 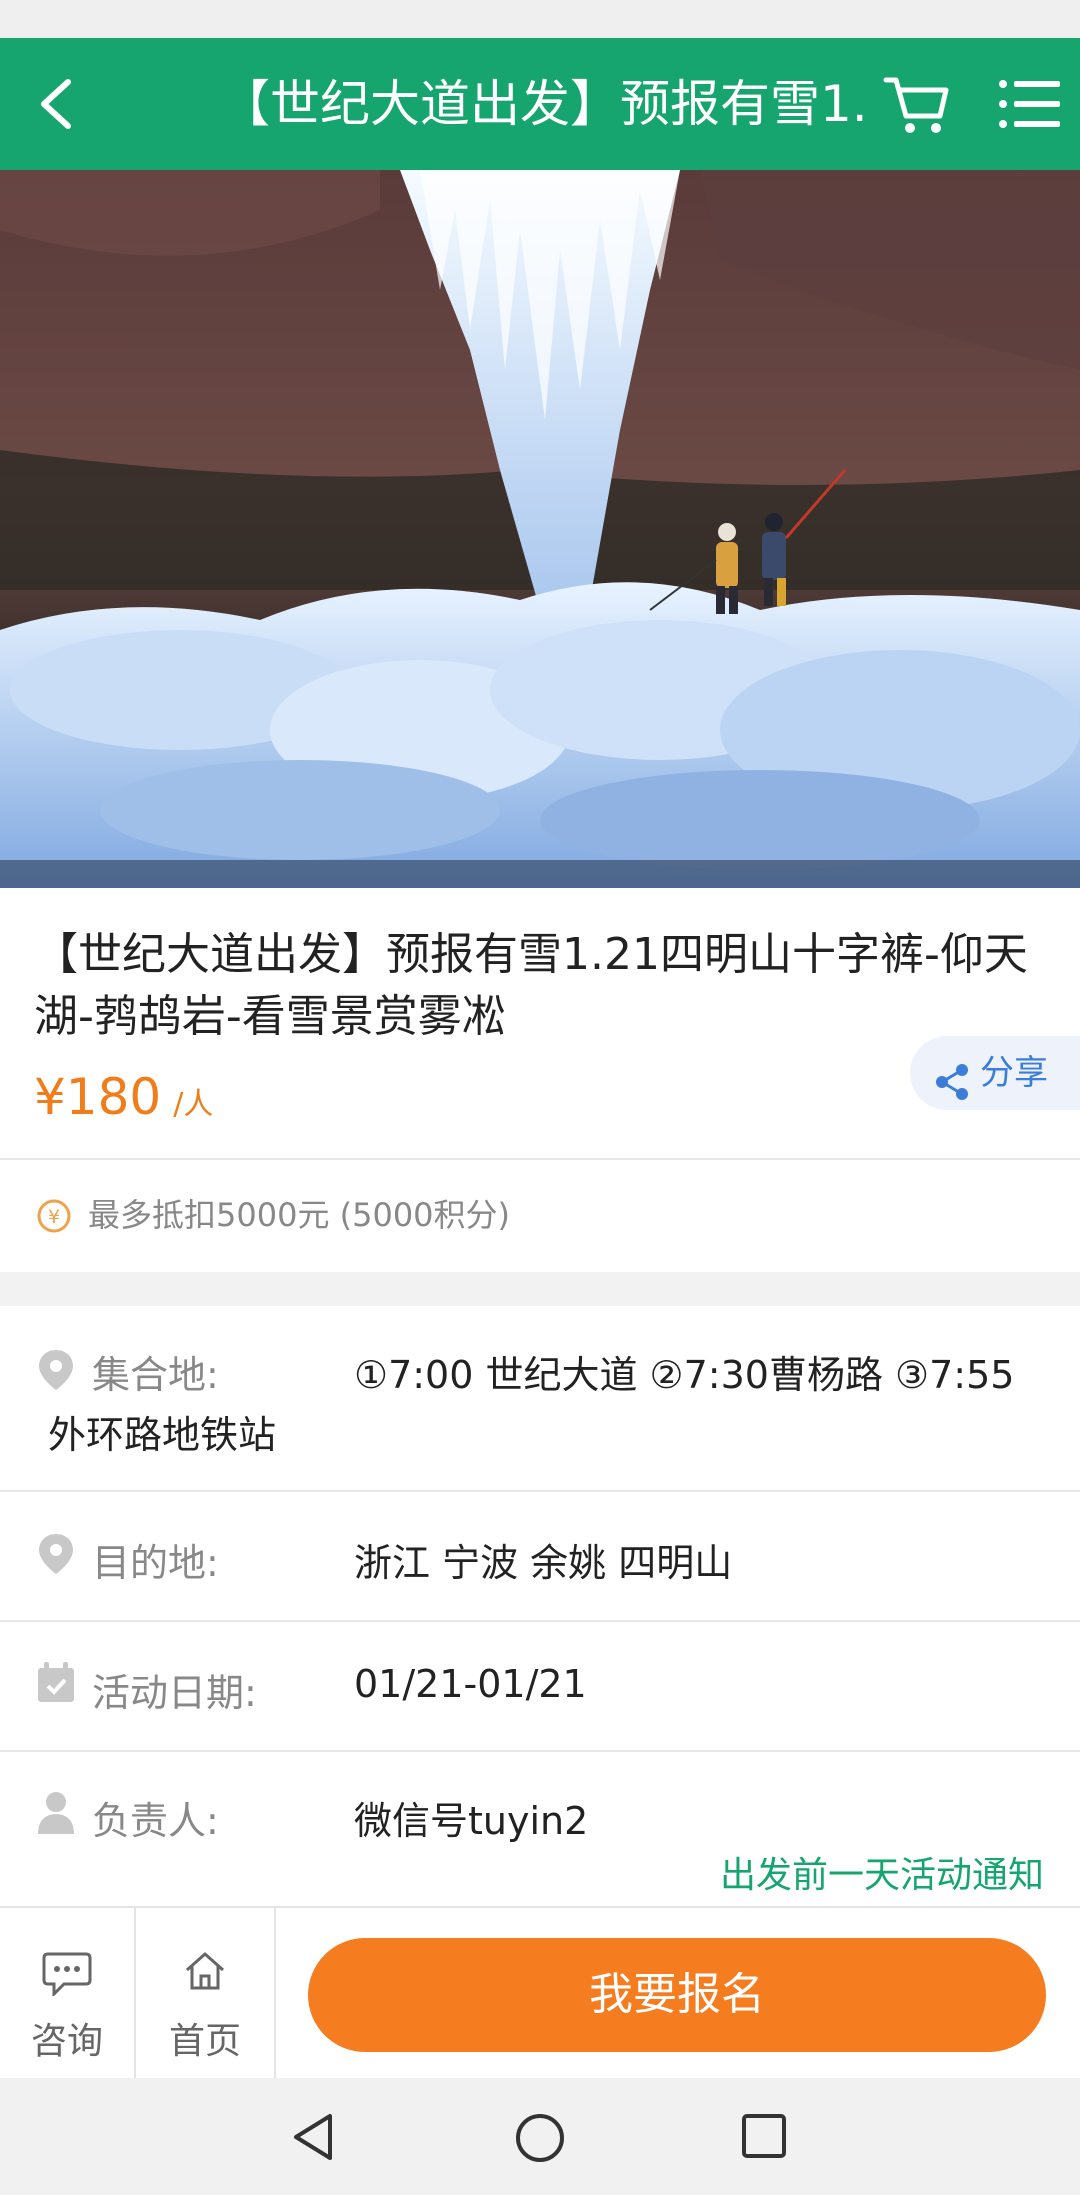 I want to click on price: ¥180/人, so click(x=123, y=1097).